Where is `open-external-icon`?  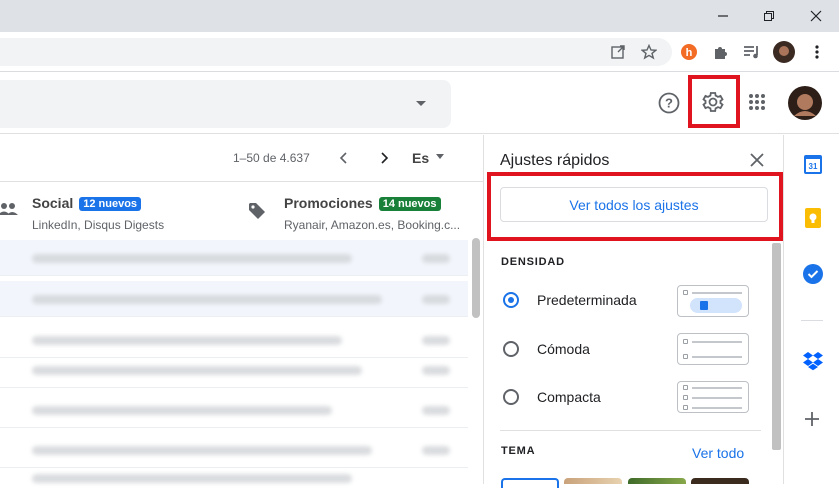
open-external-icon is located at coordinates (618, 52).